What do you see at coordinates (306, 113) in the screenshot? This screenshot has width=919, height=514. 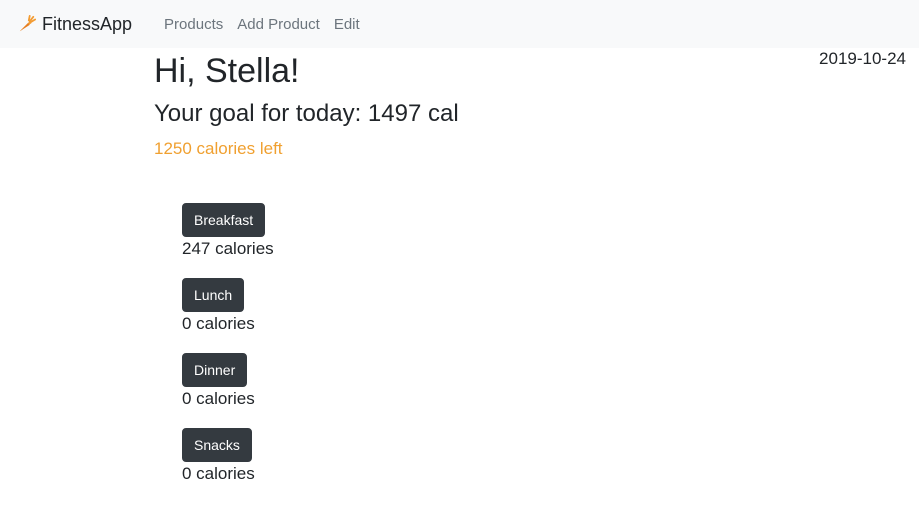 I see `daily-goal: Your goal for today: 1497 cal` at bounding box center [306, 113].